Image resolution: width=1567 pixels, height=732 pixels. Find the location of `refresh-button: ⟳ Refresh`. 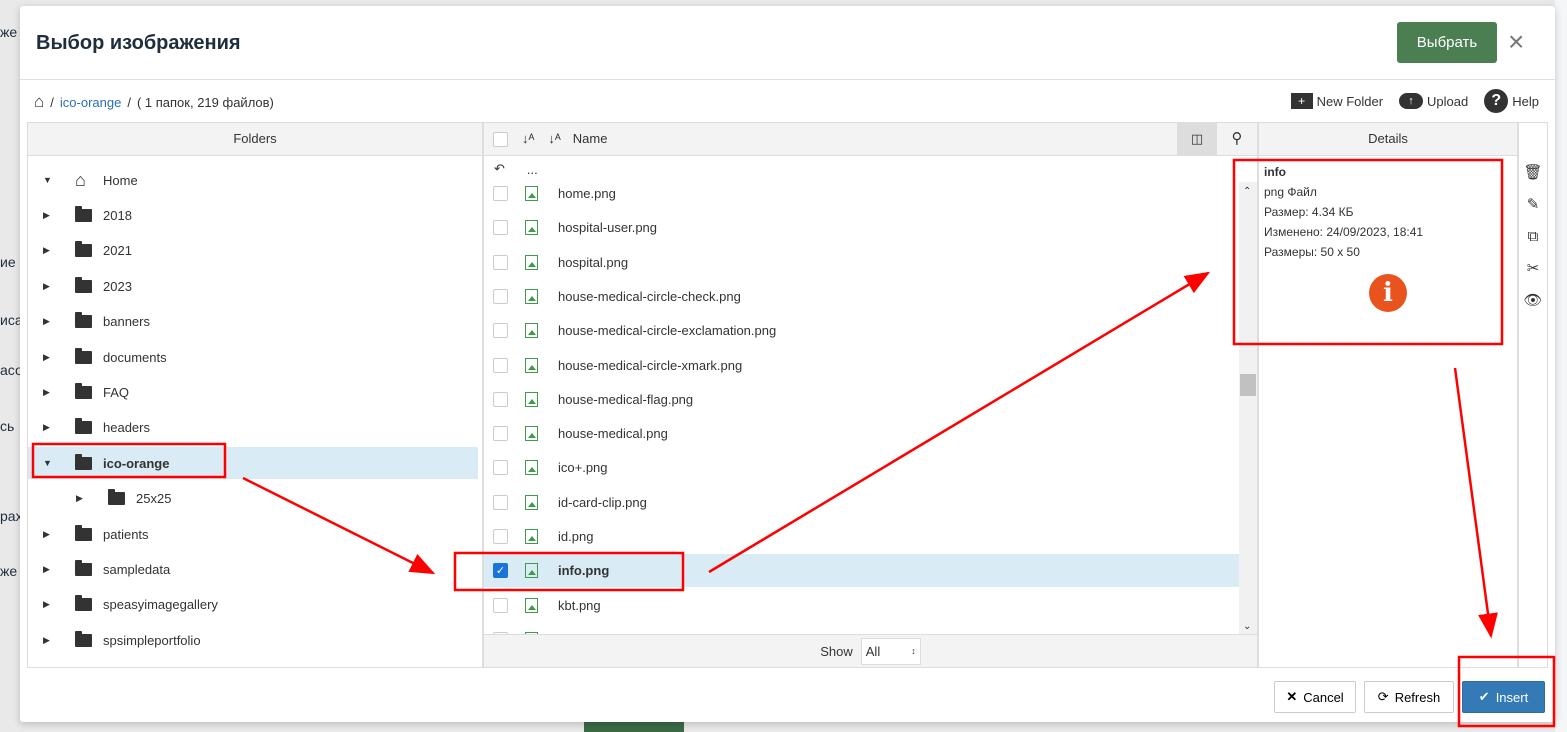

refresh-button: ⟳ Refresh is located at coordinates (1409, 697).